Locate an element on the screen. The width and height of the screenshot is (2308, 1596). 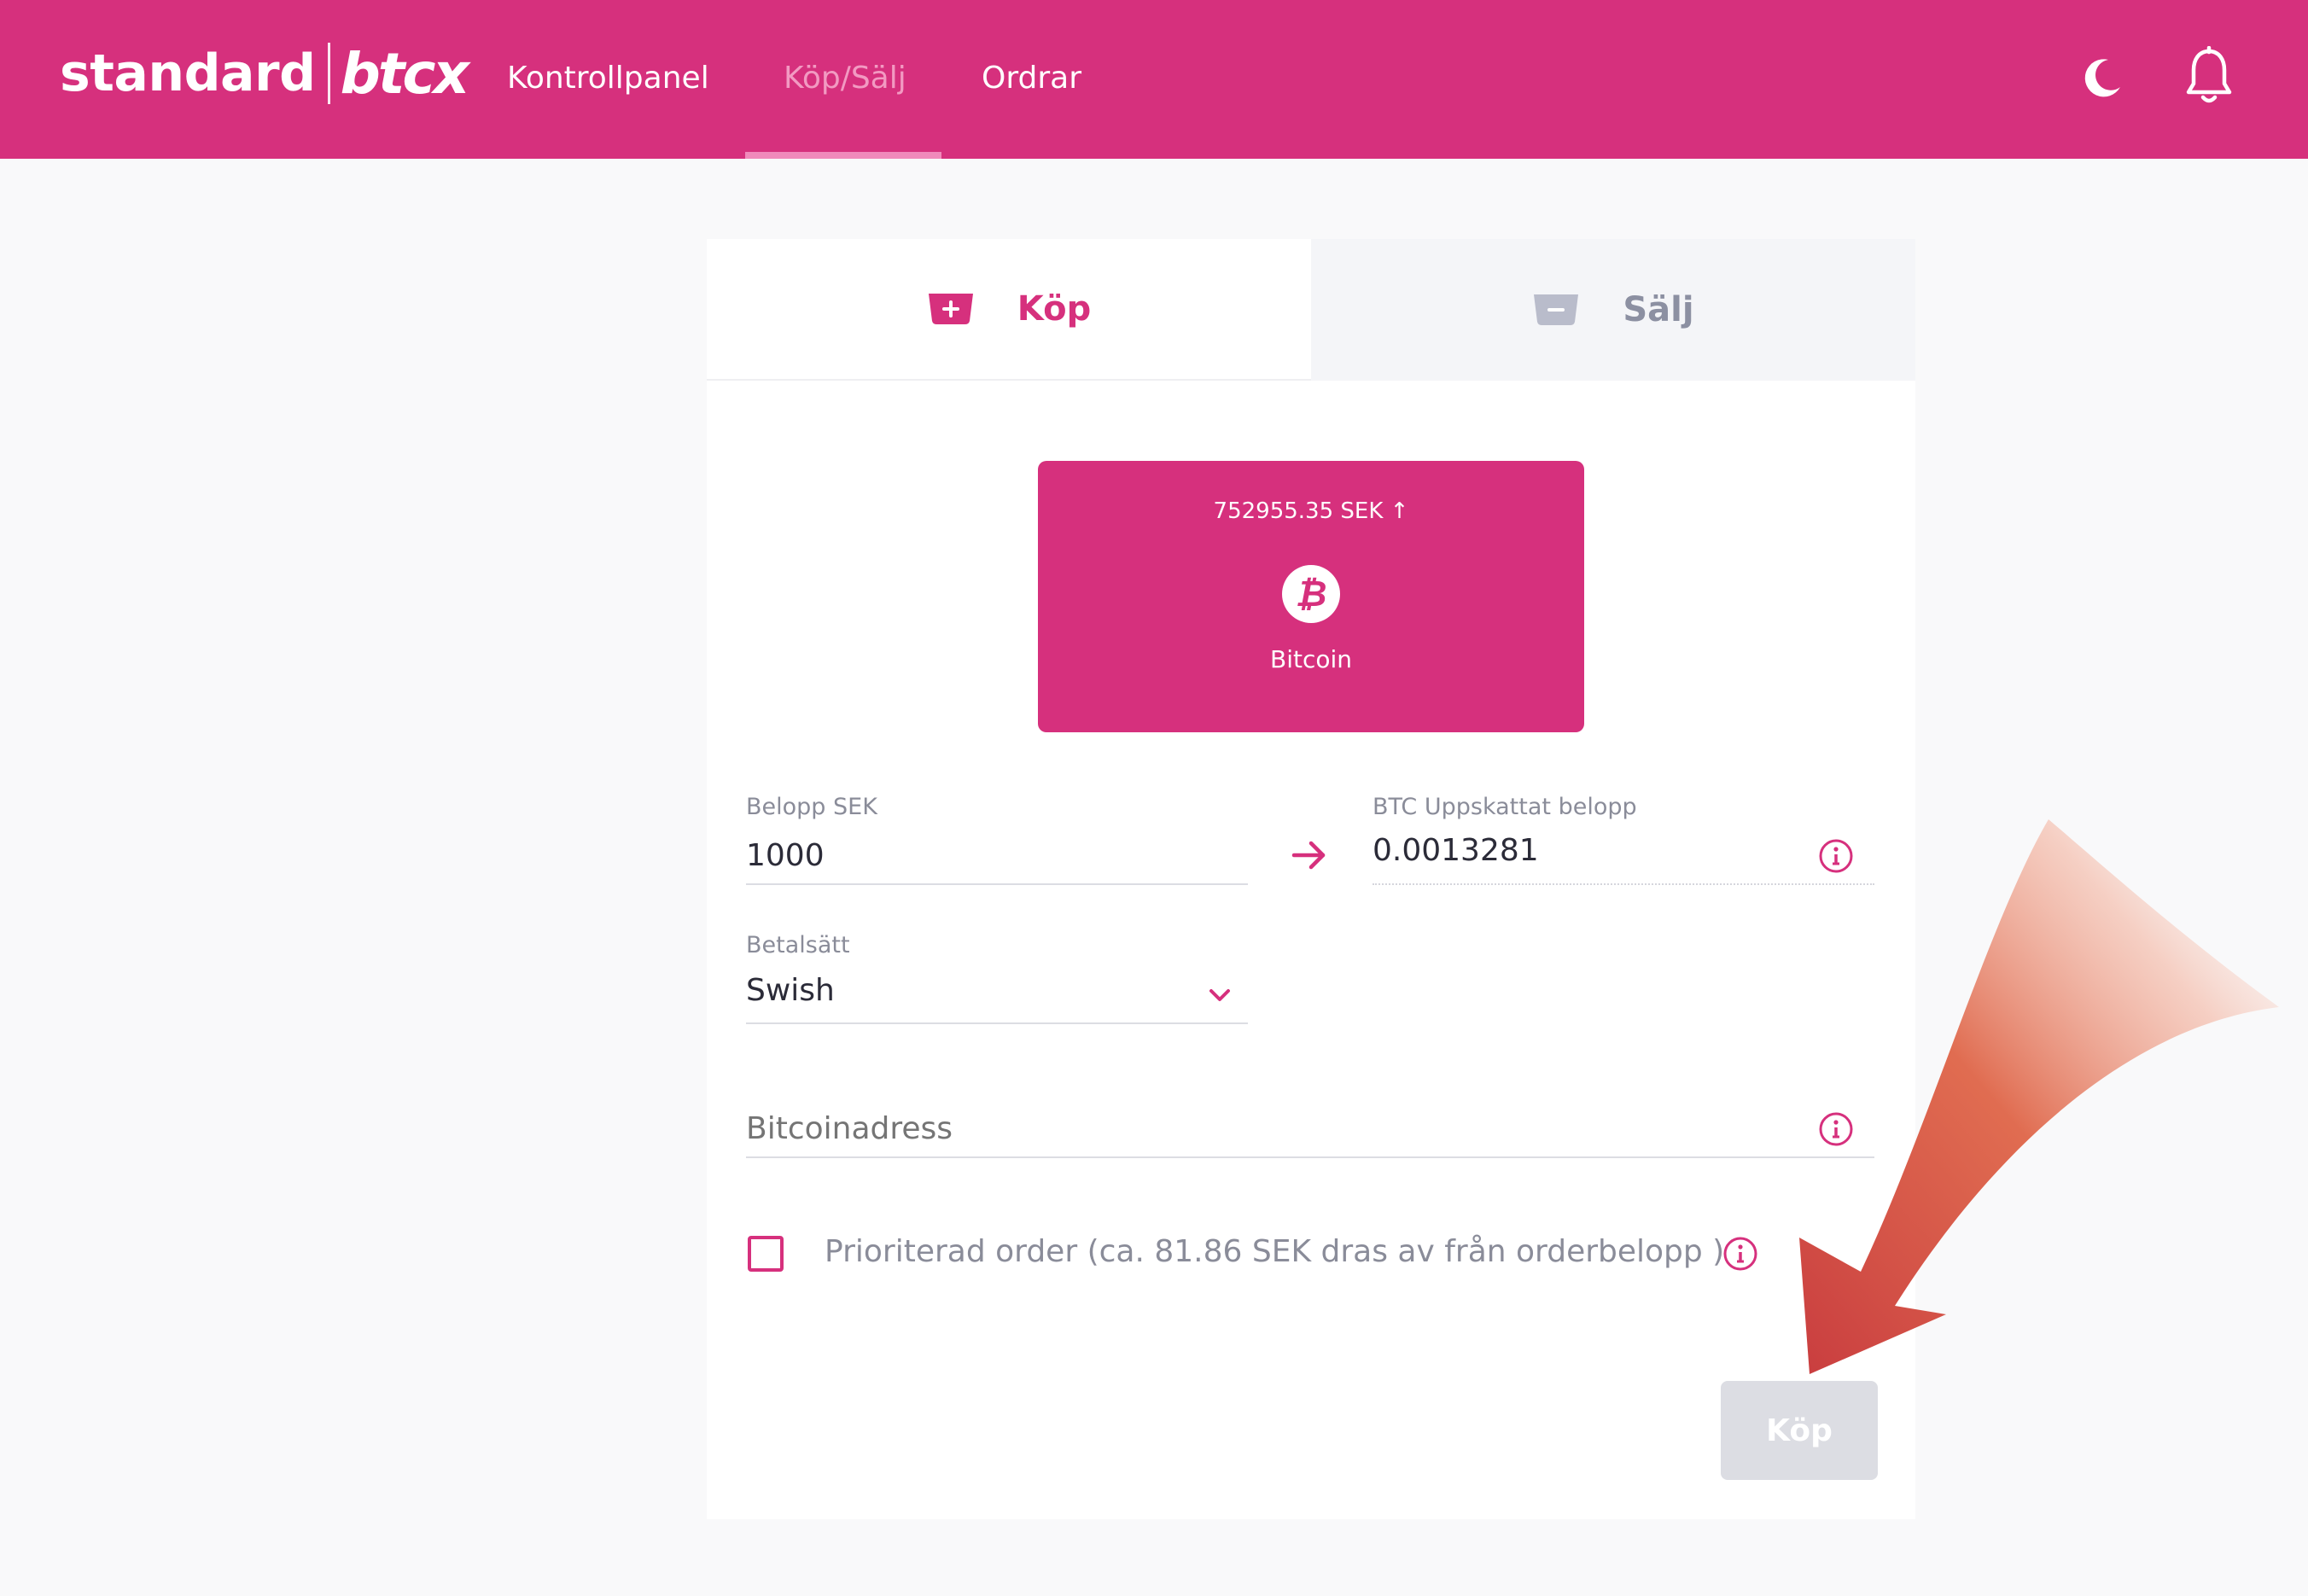
minus-tray-icon is located at coordinates (1557, 309).